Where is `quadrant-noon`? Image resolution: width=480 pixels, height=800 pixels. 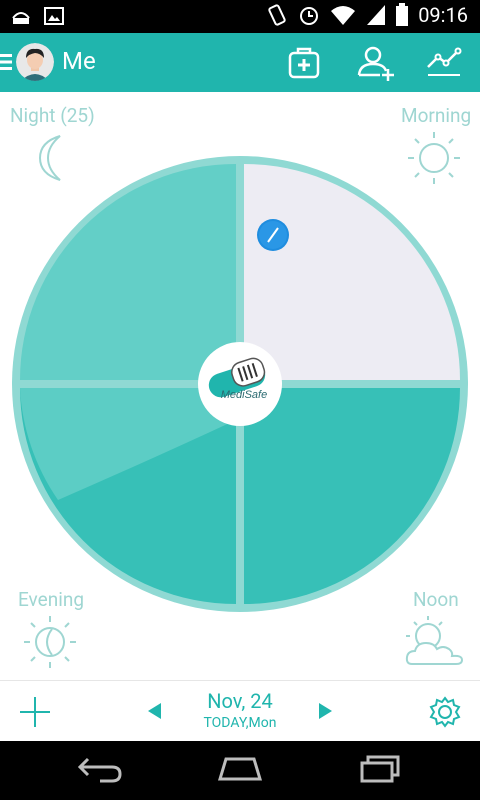 quadrant-noon is located at coordinates (352, 496).